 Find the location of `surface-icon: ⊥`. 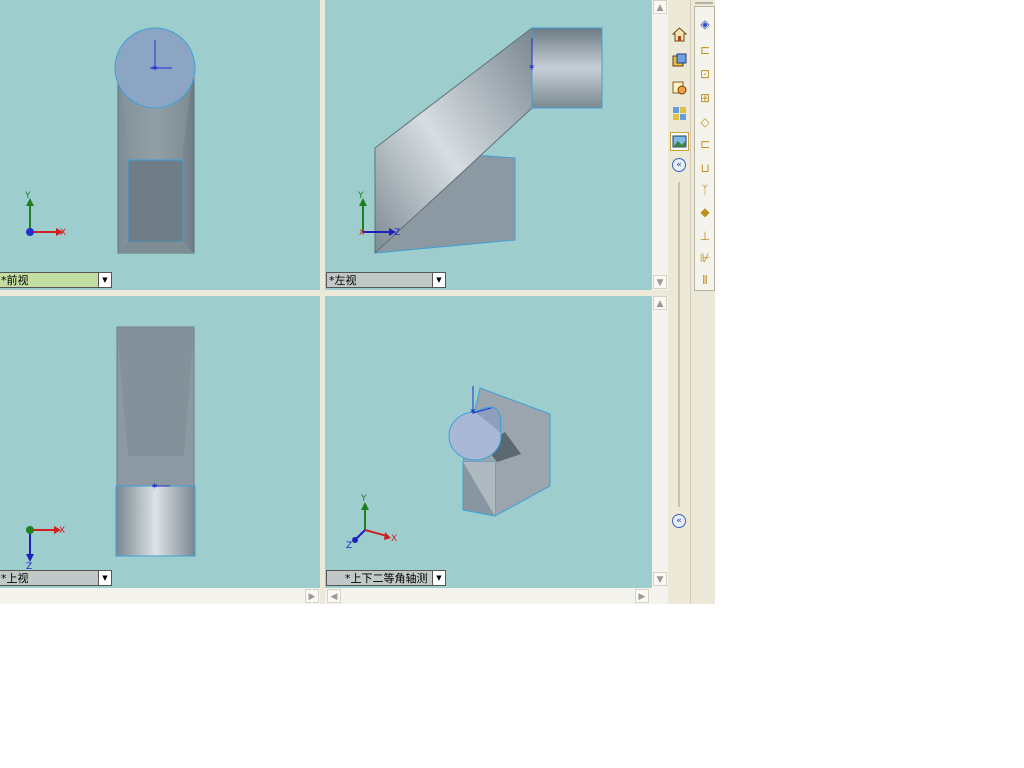

surface-icon: ⊥ is located at coordinates (705, 236).